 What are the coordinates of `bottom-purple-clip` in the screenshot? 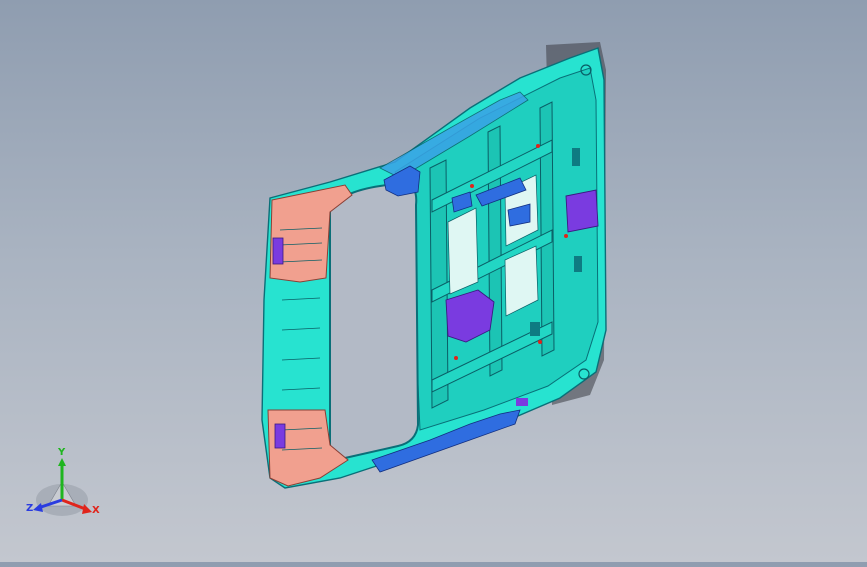 It's located at (522, 402).